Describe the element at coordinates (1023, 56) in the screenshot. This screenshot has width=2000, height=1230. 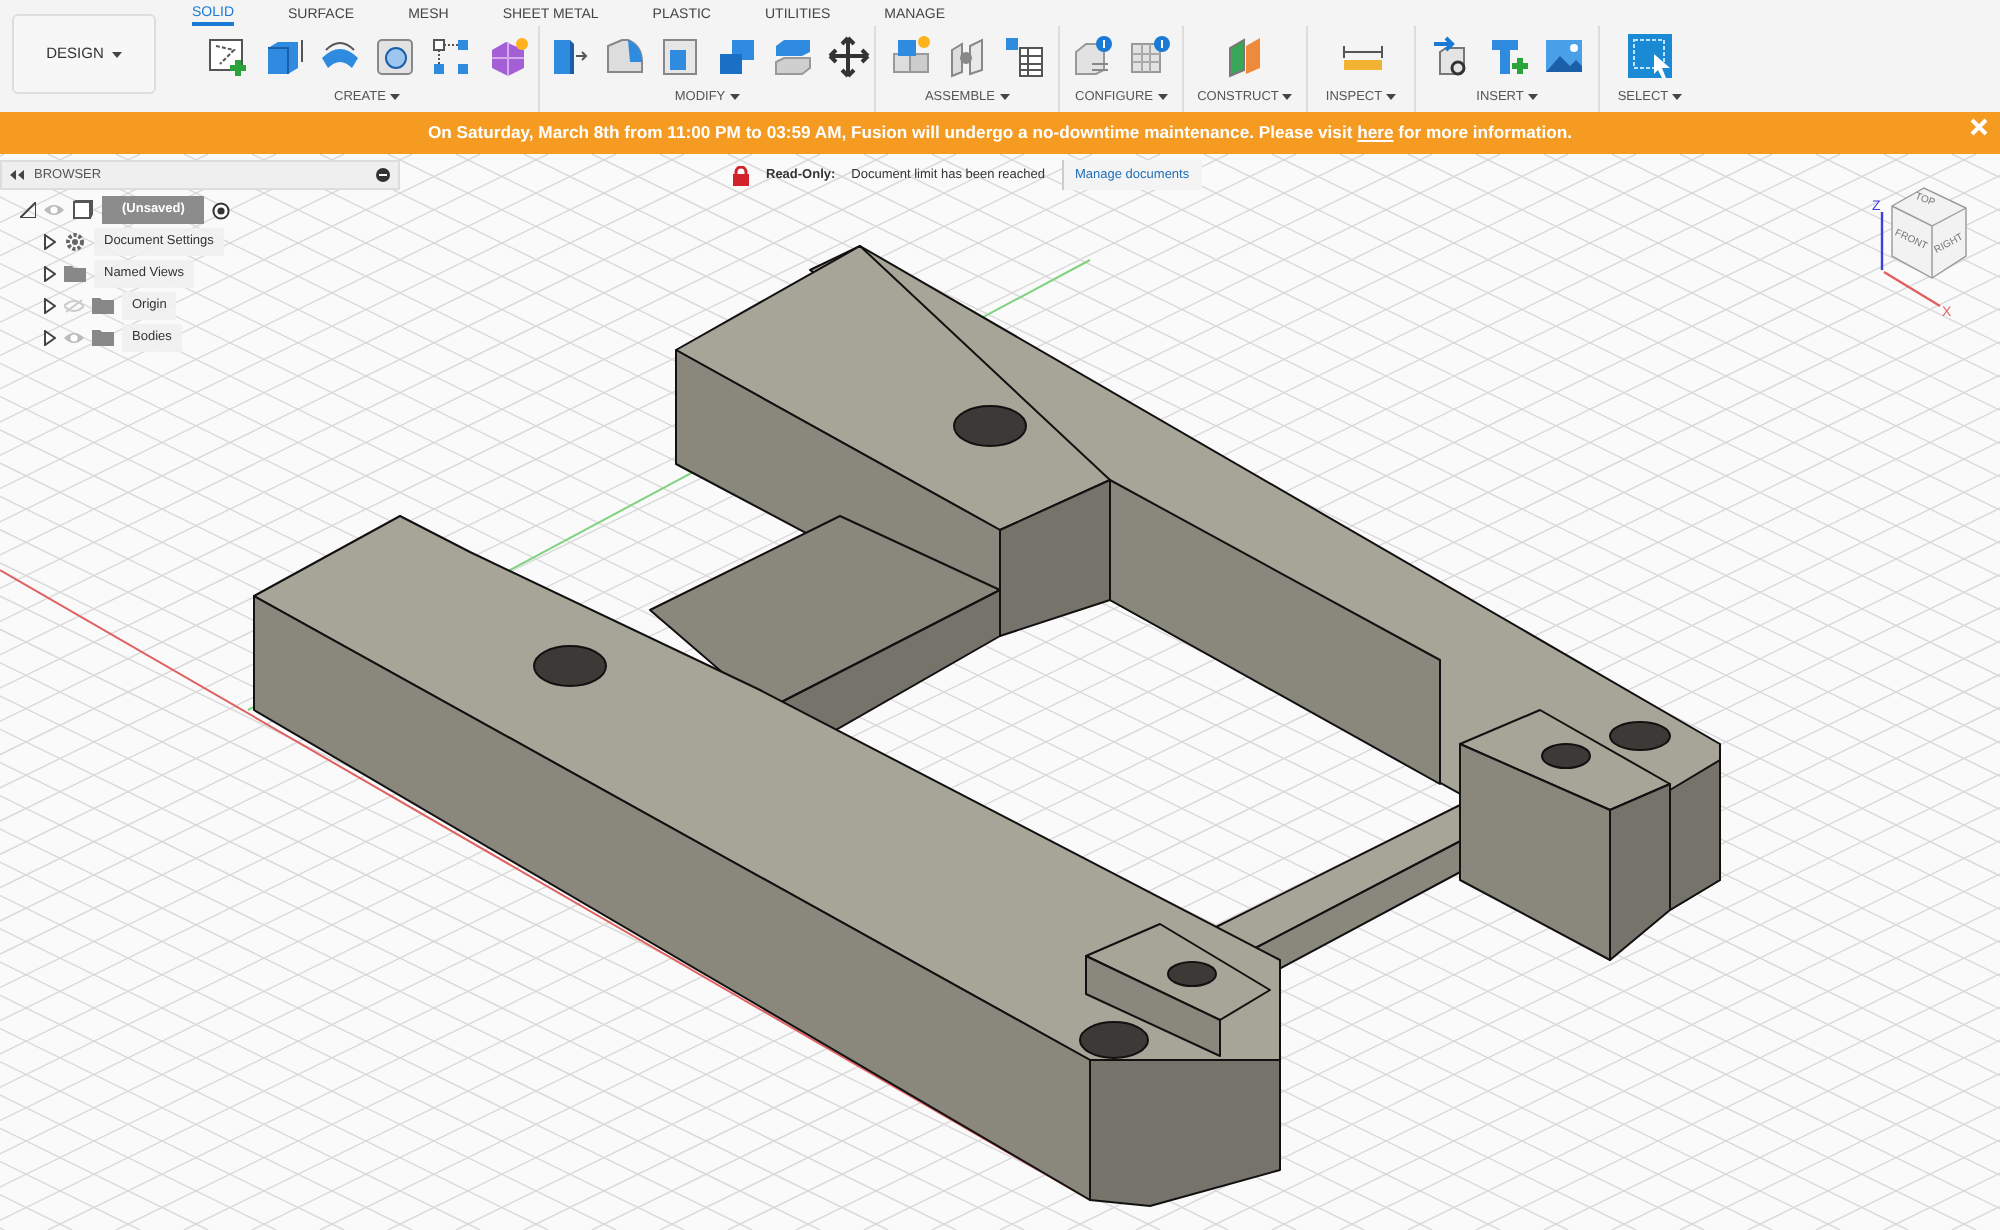
I see `table-icon` at that location.